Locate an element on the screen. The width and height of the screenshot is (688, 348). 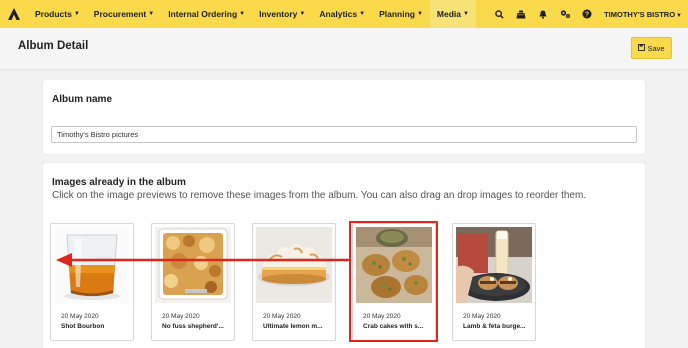
help-icon: ? is located at coordinates (587, 14).